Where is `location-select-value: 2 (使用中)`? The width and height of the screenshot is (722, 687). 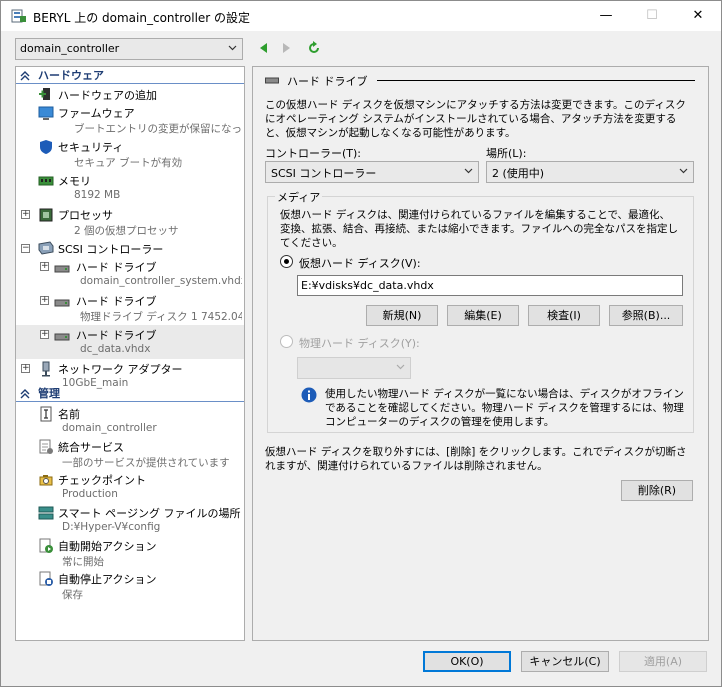
location-select-value: 2 (使用中) is located at coordinates (518, 173).